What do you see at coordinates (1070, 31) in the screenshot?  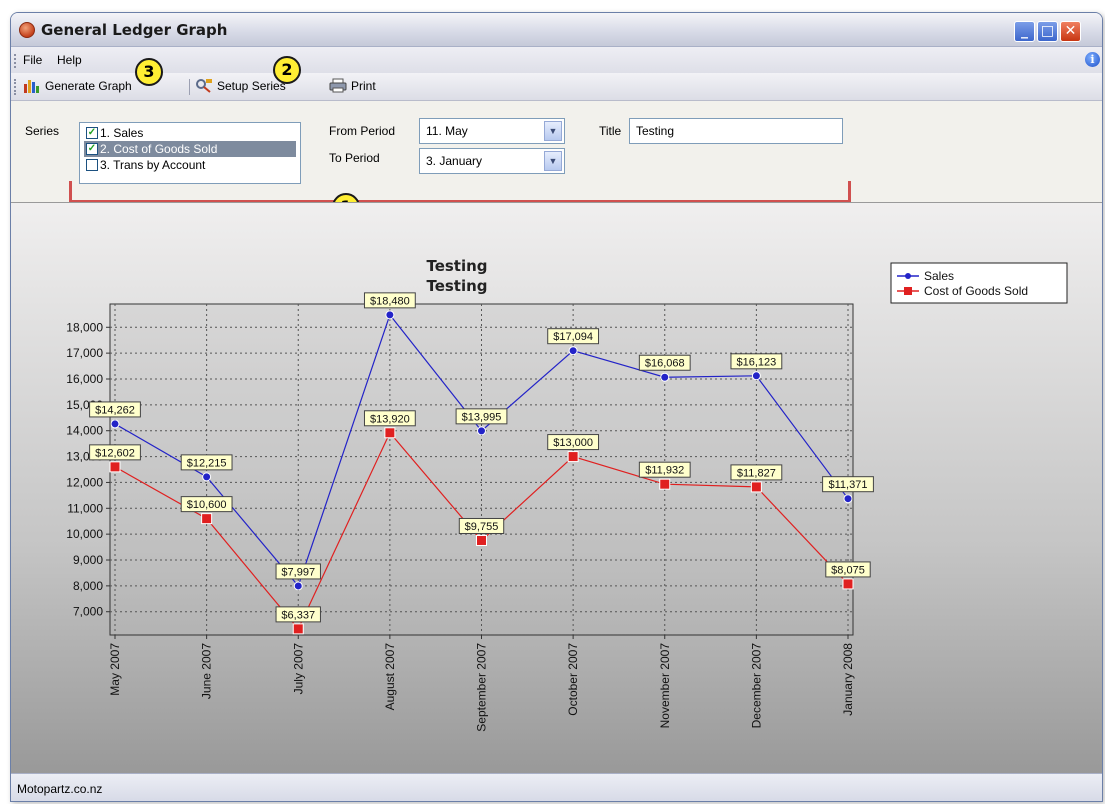 I see `close-button: ✕` at bounding box center [1070, 31].